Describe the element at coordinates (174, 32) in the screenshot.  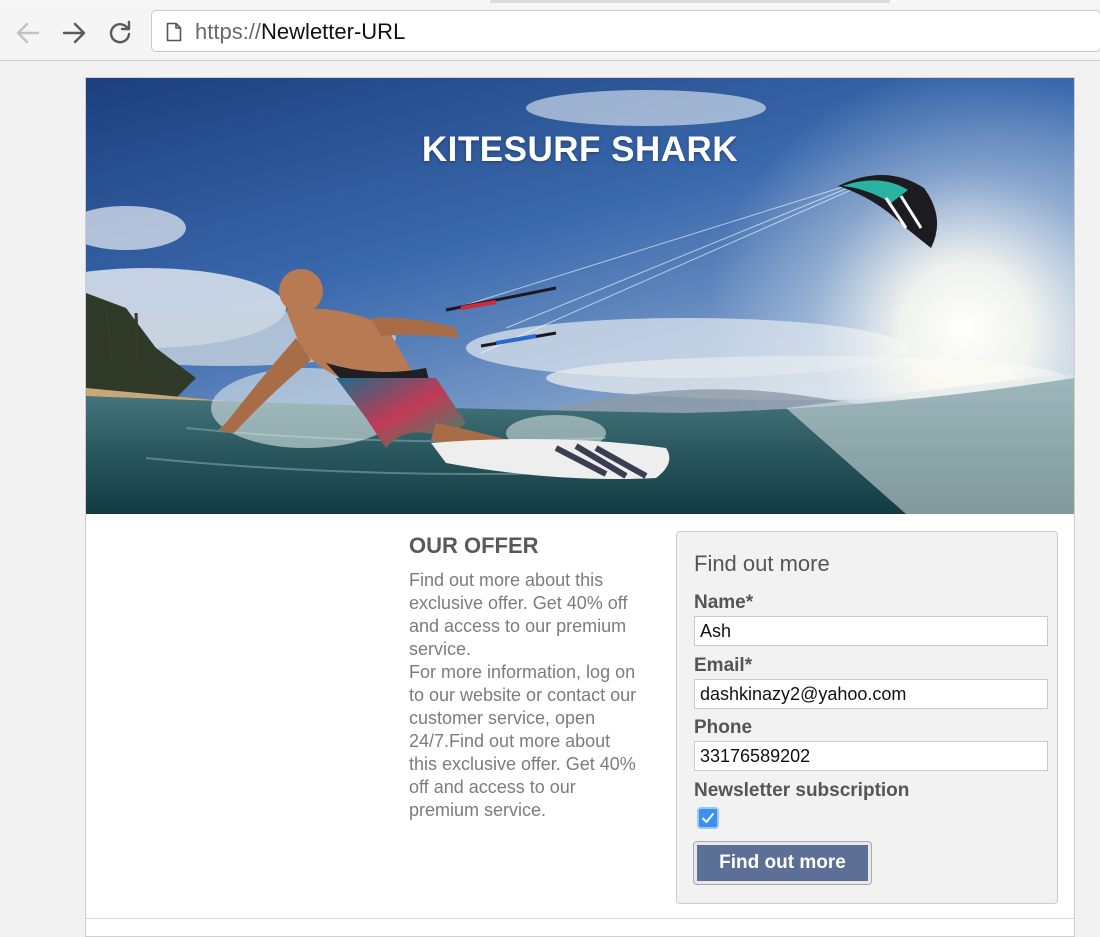
I see `page-icon` at that location.